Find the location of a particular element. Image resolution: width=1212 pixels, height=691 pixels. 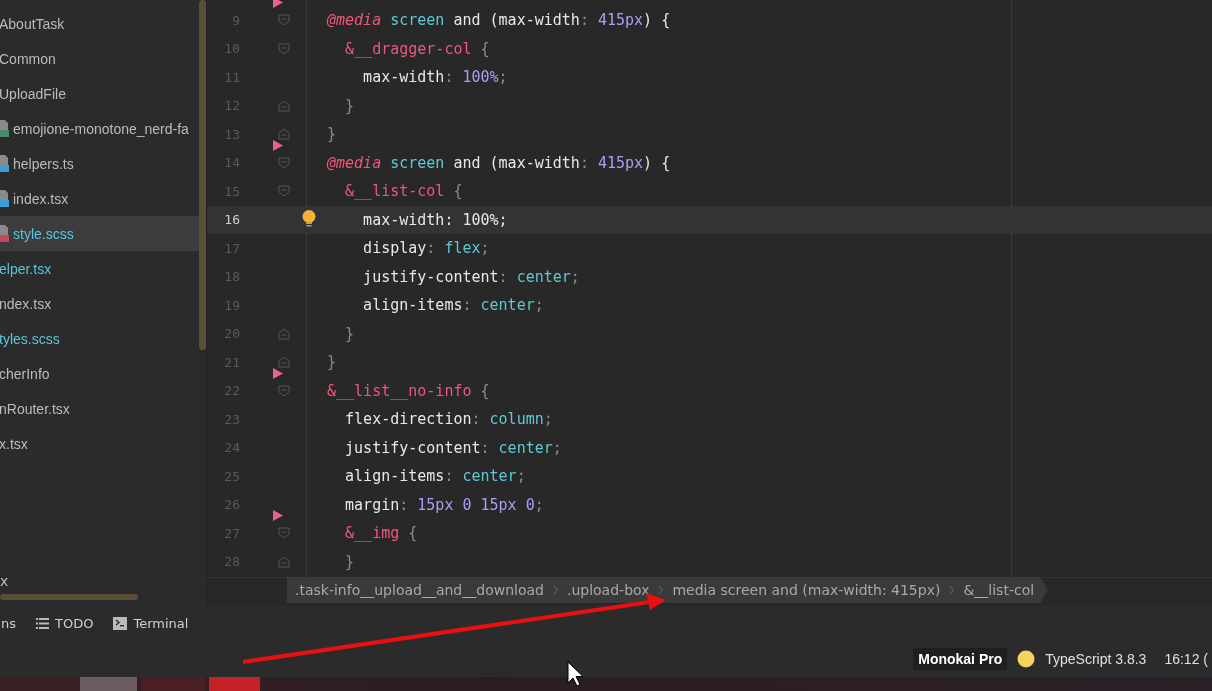

terminal-icon is located at coordinates (120, 623).